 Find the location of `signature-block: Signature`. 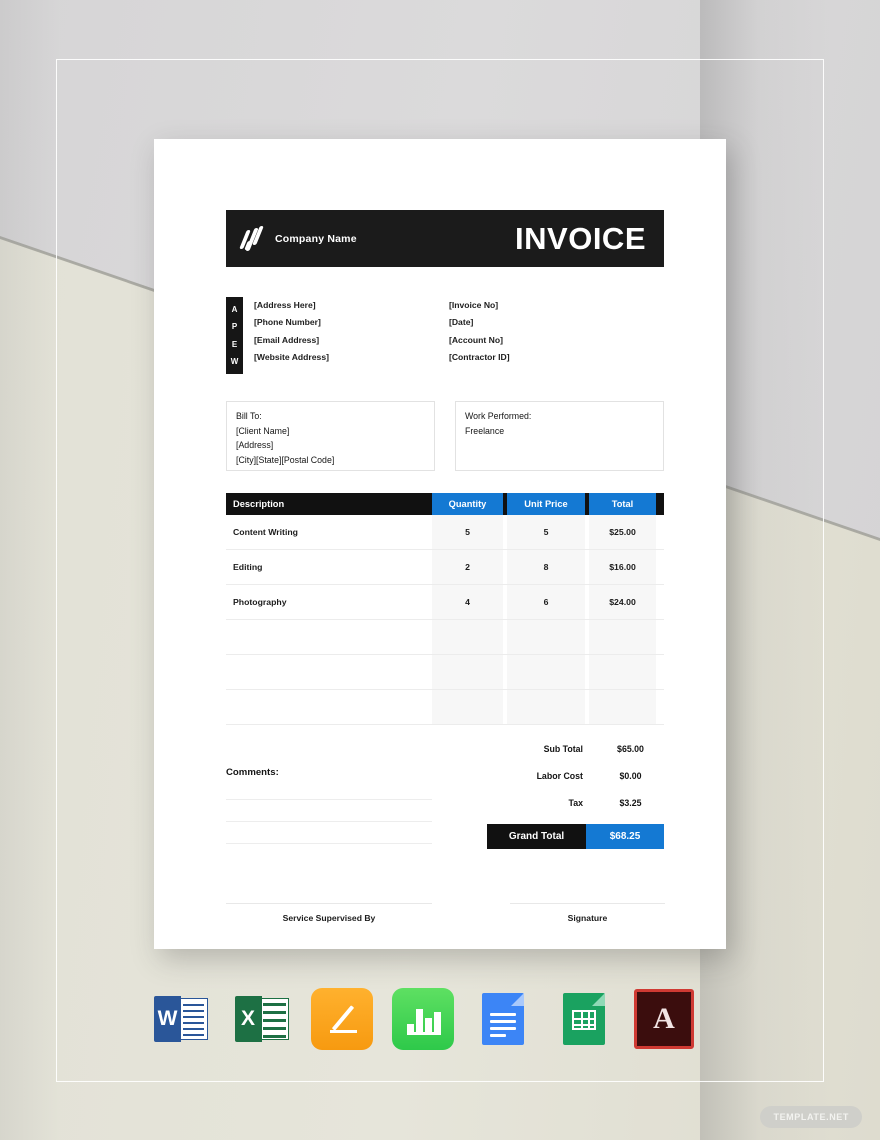

signature-block: Signature is located at coordinates (587, 913).